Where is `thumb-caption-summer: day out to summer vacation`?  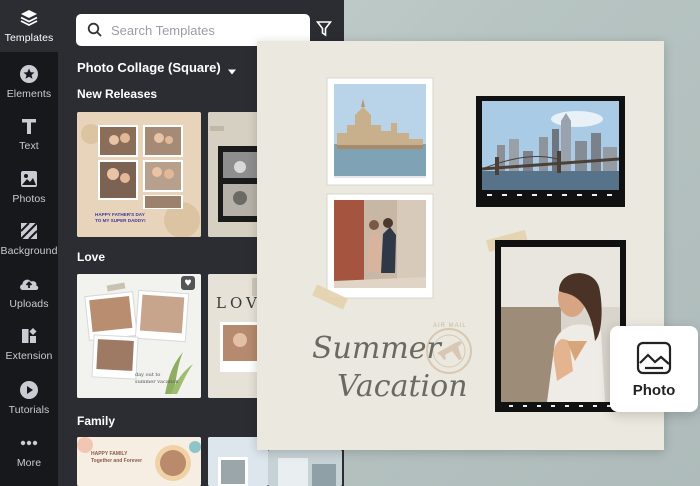 thumb-caption-summer: day out to summer vacation is located at coordinates (157, 378).